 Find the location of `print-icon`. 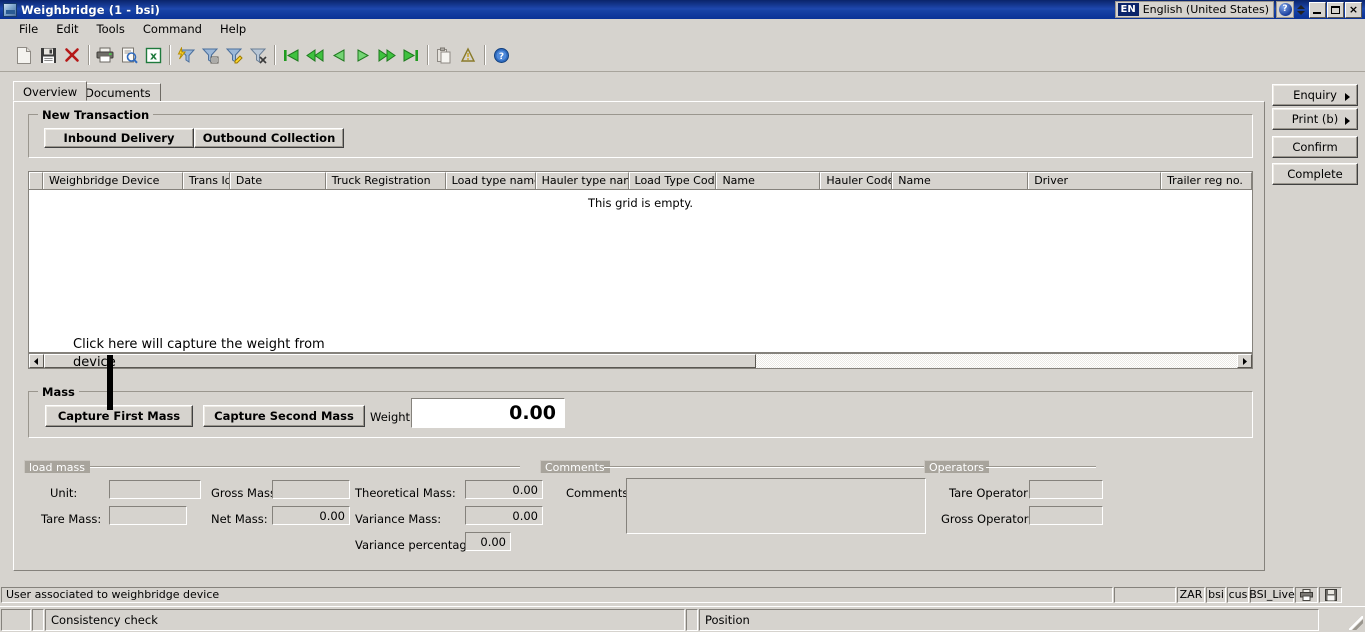

print-icon is located at coordinates (105, 55).